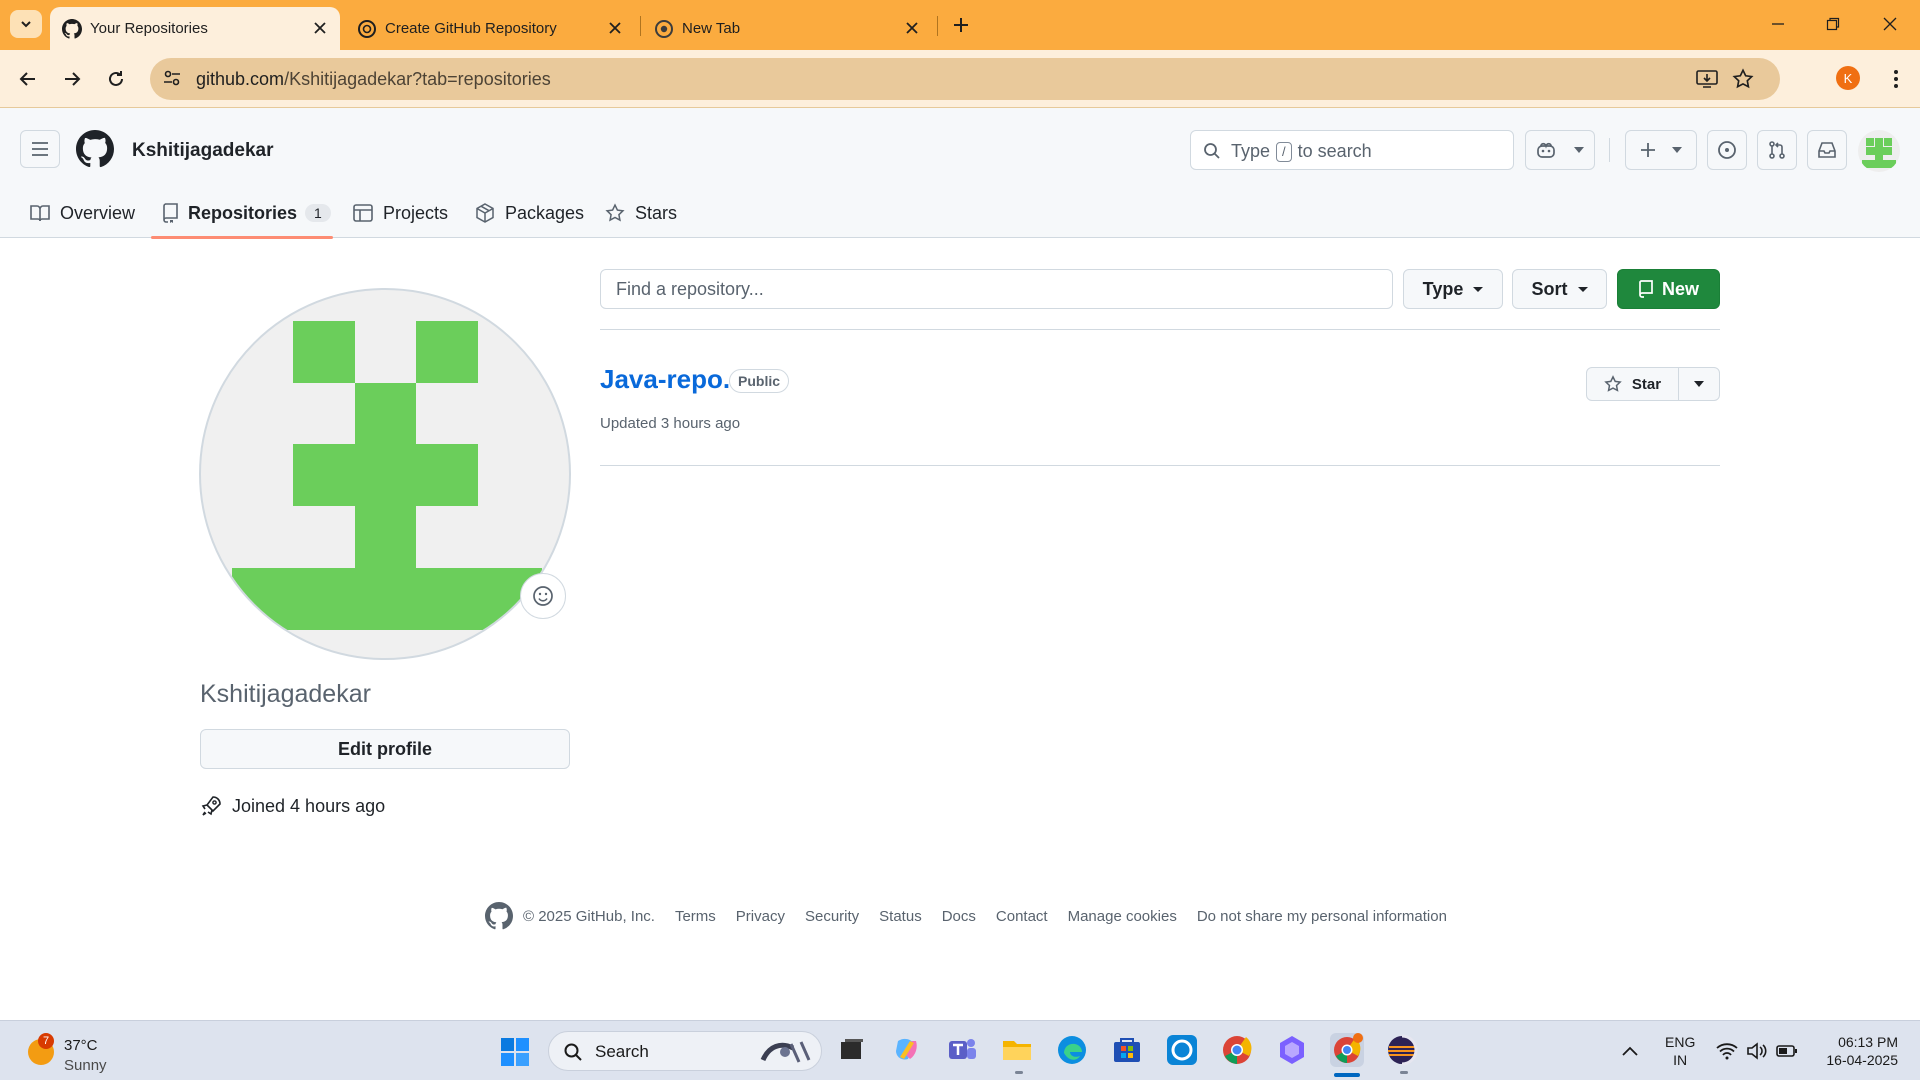  I want to click on eclipse-icon, so click(1402, 1050).